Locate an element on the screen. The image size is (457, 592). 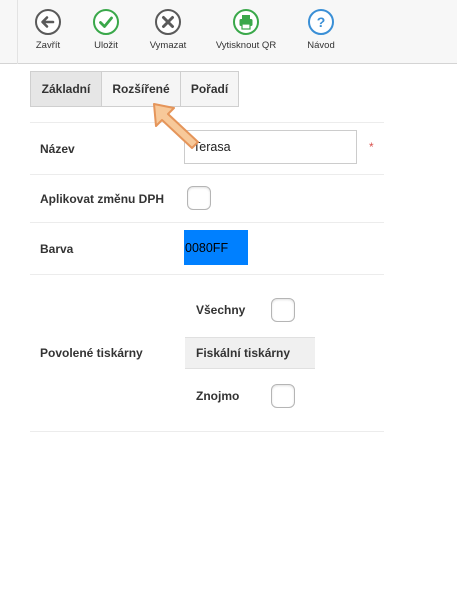
printer-group-header: Fiskální tiskárny is located at coordinates (250, 353).